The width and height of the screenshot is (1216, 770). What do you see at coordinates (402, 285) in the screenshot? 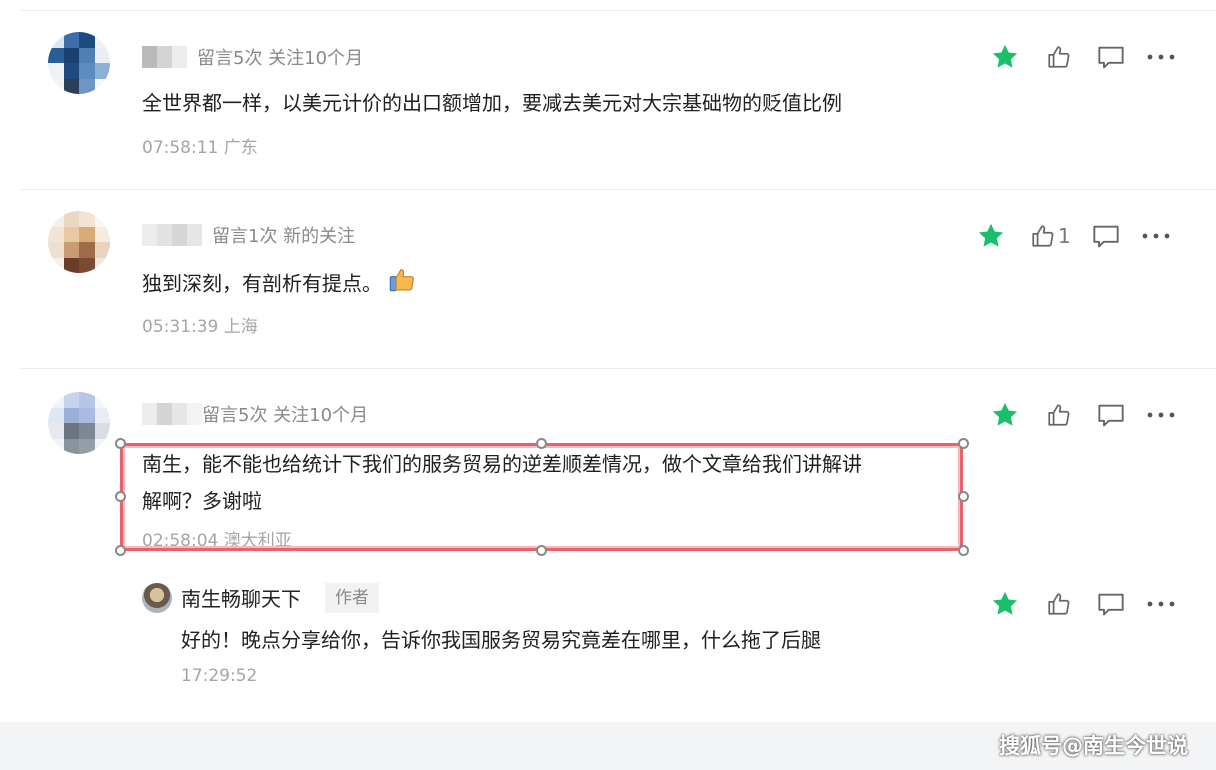
I see `thumbs-up-emoji` at bounding box center [402, 285].